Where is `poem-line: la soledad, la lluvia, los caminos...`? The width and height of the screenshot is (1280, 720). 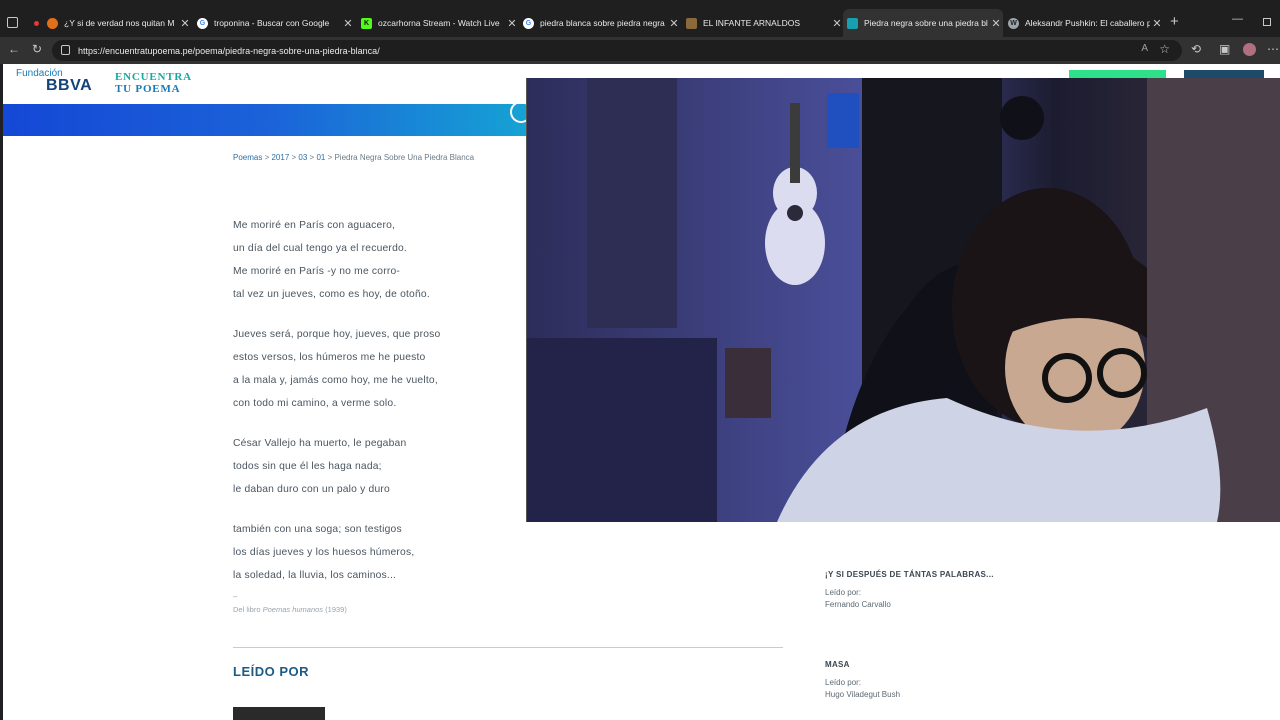 poem-line: la soledad, la lluvia, los caminos... is located at coordinates (315, 575).